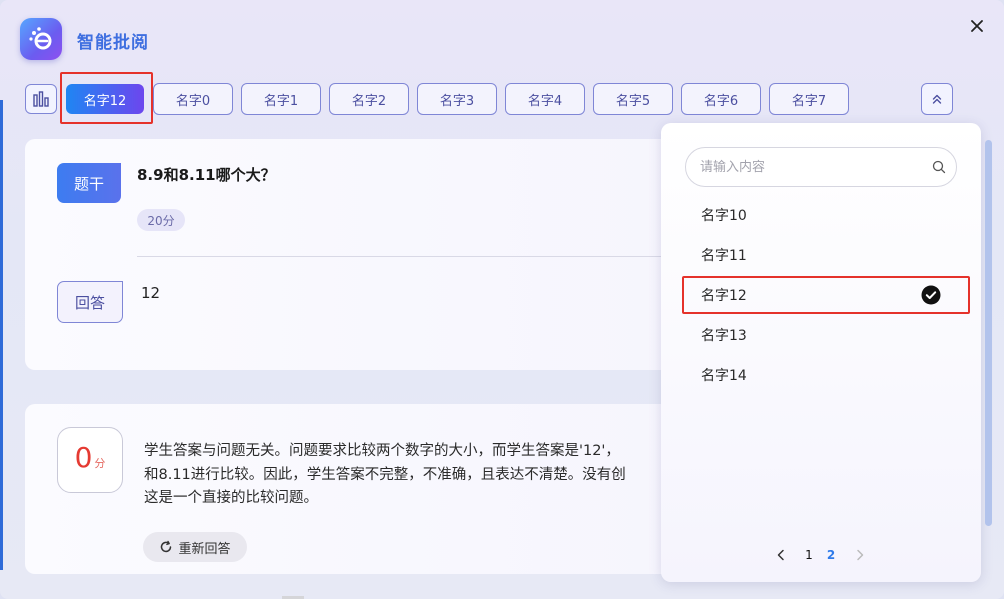 This screenshot has width=1004, height=599. What do you see at coordinates (113, 43) in the screenshot?
I see `app-title: 智能批阅` at bounding box center [113, 43].